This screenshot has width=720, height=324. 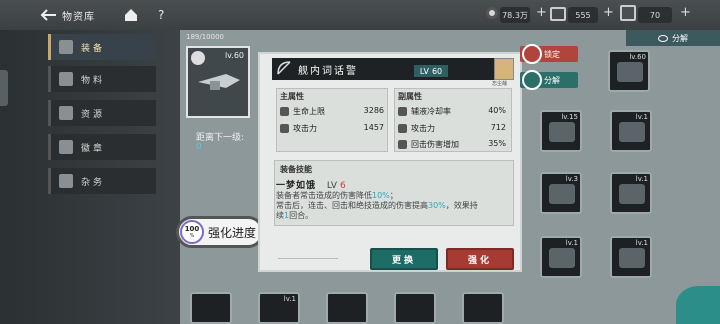 What do you see at coordinates (296, 186) in the screenshot?
I see `skill-name: 一梦如饿` at bounding box center [296, 186].